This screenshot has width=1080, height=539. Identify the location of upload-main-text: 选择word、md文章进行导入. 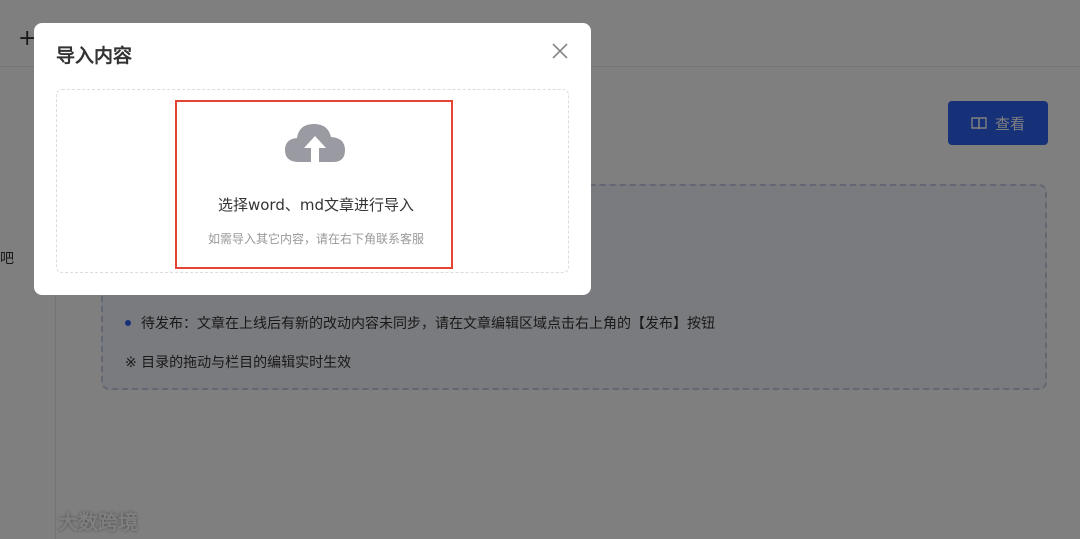
(315, 205).